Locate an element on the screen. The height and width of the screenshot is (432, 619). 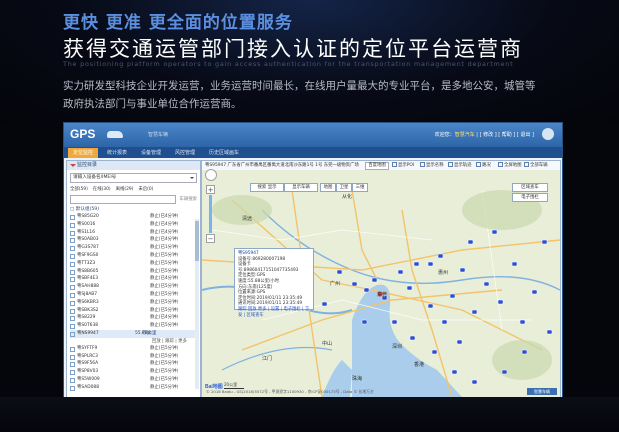
map-layer-button-1: 卫星 is located at coordinates (344, 187).